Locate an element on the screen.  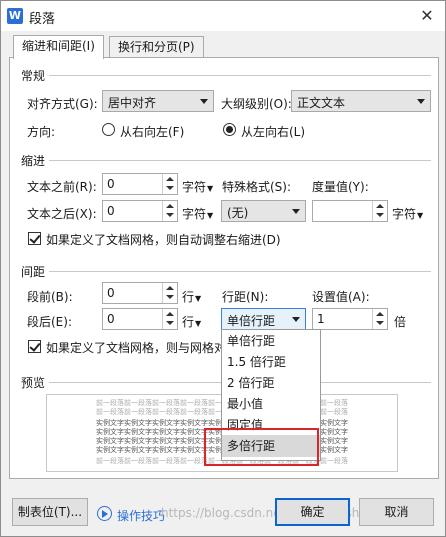
indent-grid-label: 如果定义了文档网格，则自动调整右缩进(D) is located at coordinates (163, 239).